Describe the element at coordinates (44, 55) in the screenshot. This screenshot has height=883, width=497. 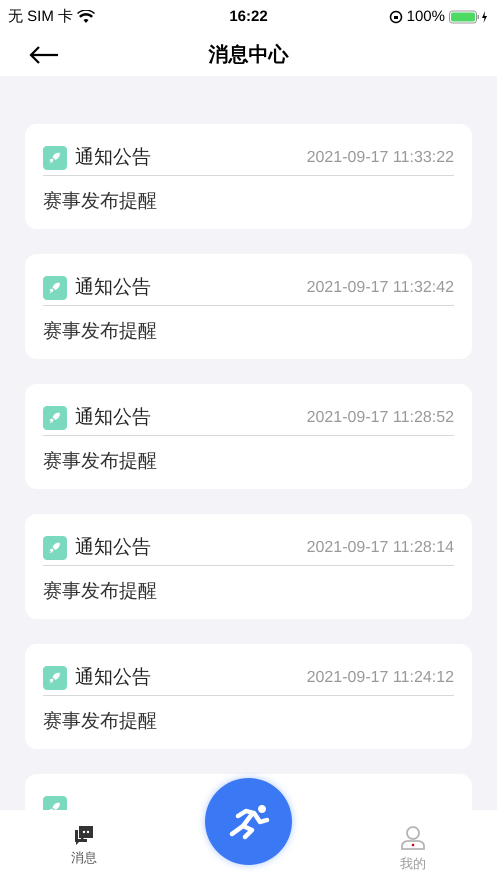
I see `back-arrow-icon` at that location.